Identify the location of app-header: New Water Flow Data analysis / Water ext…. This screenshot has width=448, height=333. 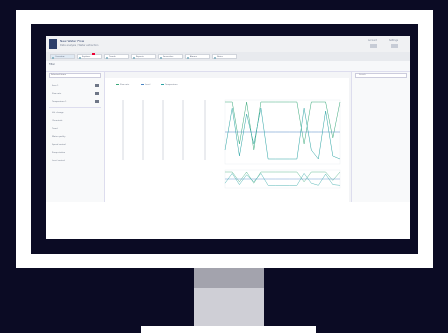
(228, 44).